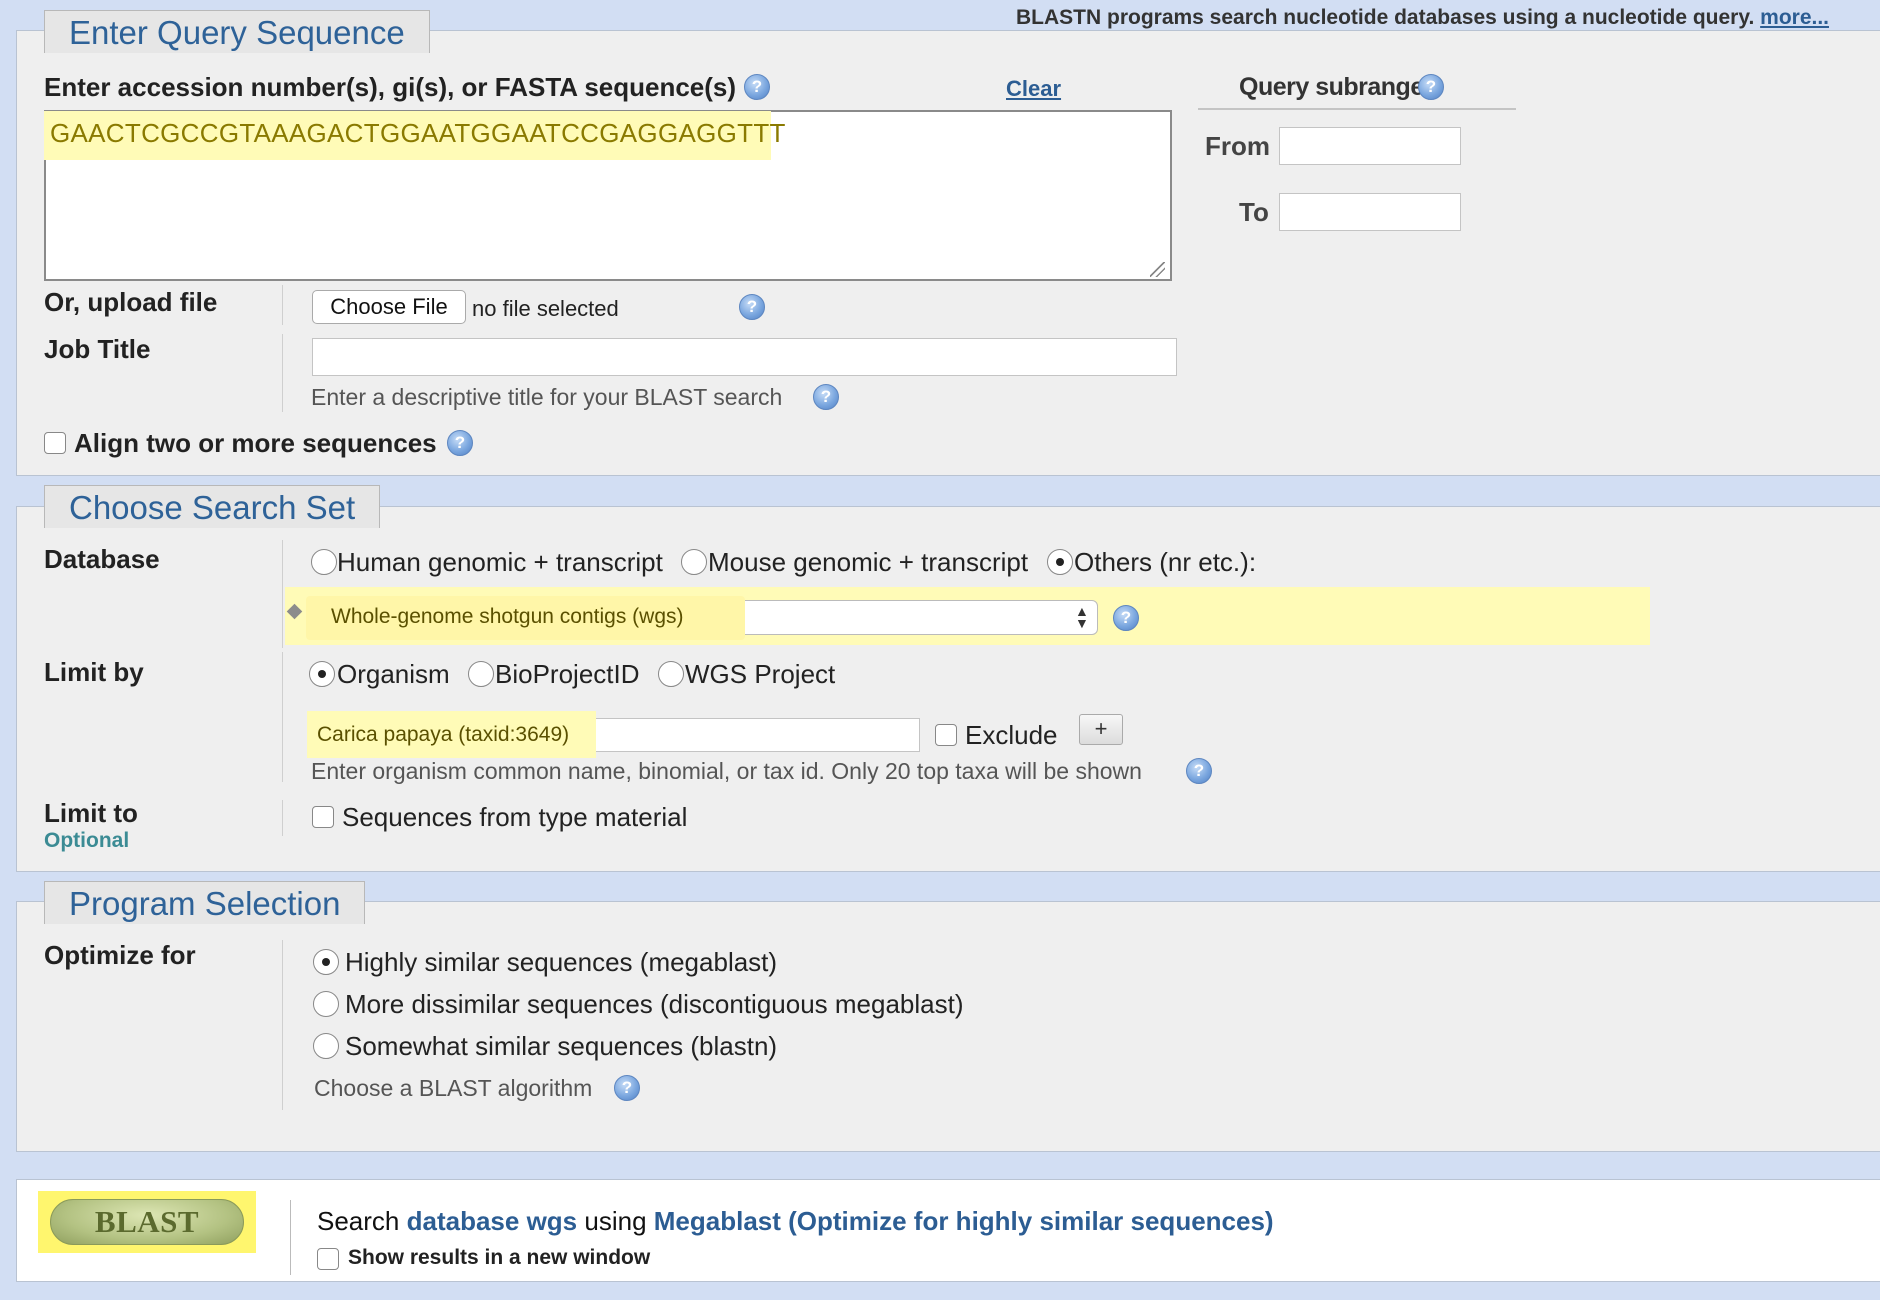 The width and height of the screenshot is (1880, 1300). Describe the element at coordinates (946, 735) in the screenshot. I see `exclude-checkbox` at that location.